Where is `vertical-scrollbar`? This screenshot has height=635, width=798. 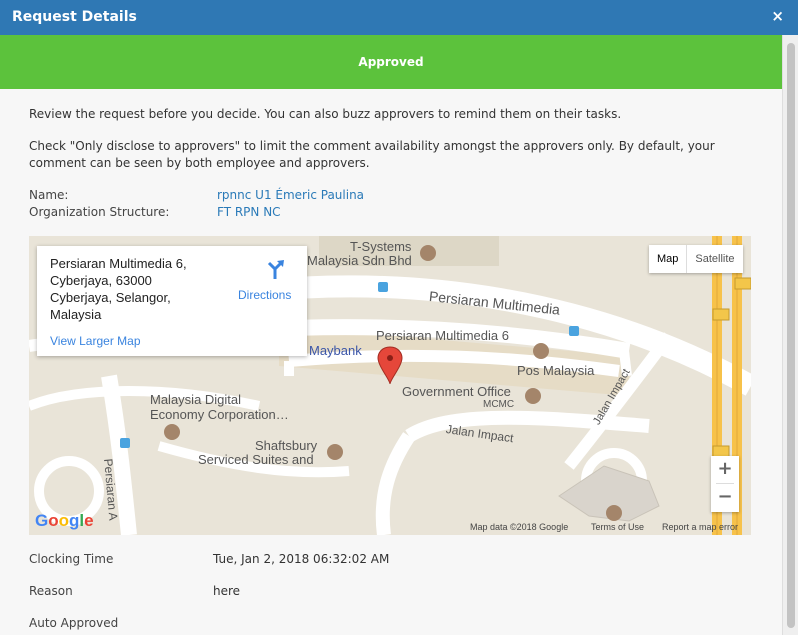 vertical-scrollbar is located at coordinates (790, 335).